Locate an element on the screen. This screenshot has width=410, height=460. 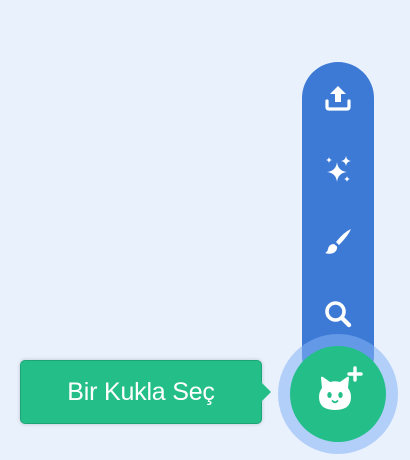
tooltip-label: Bir Kukla Seç is located at coordinates (141, 391).